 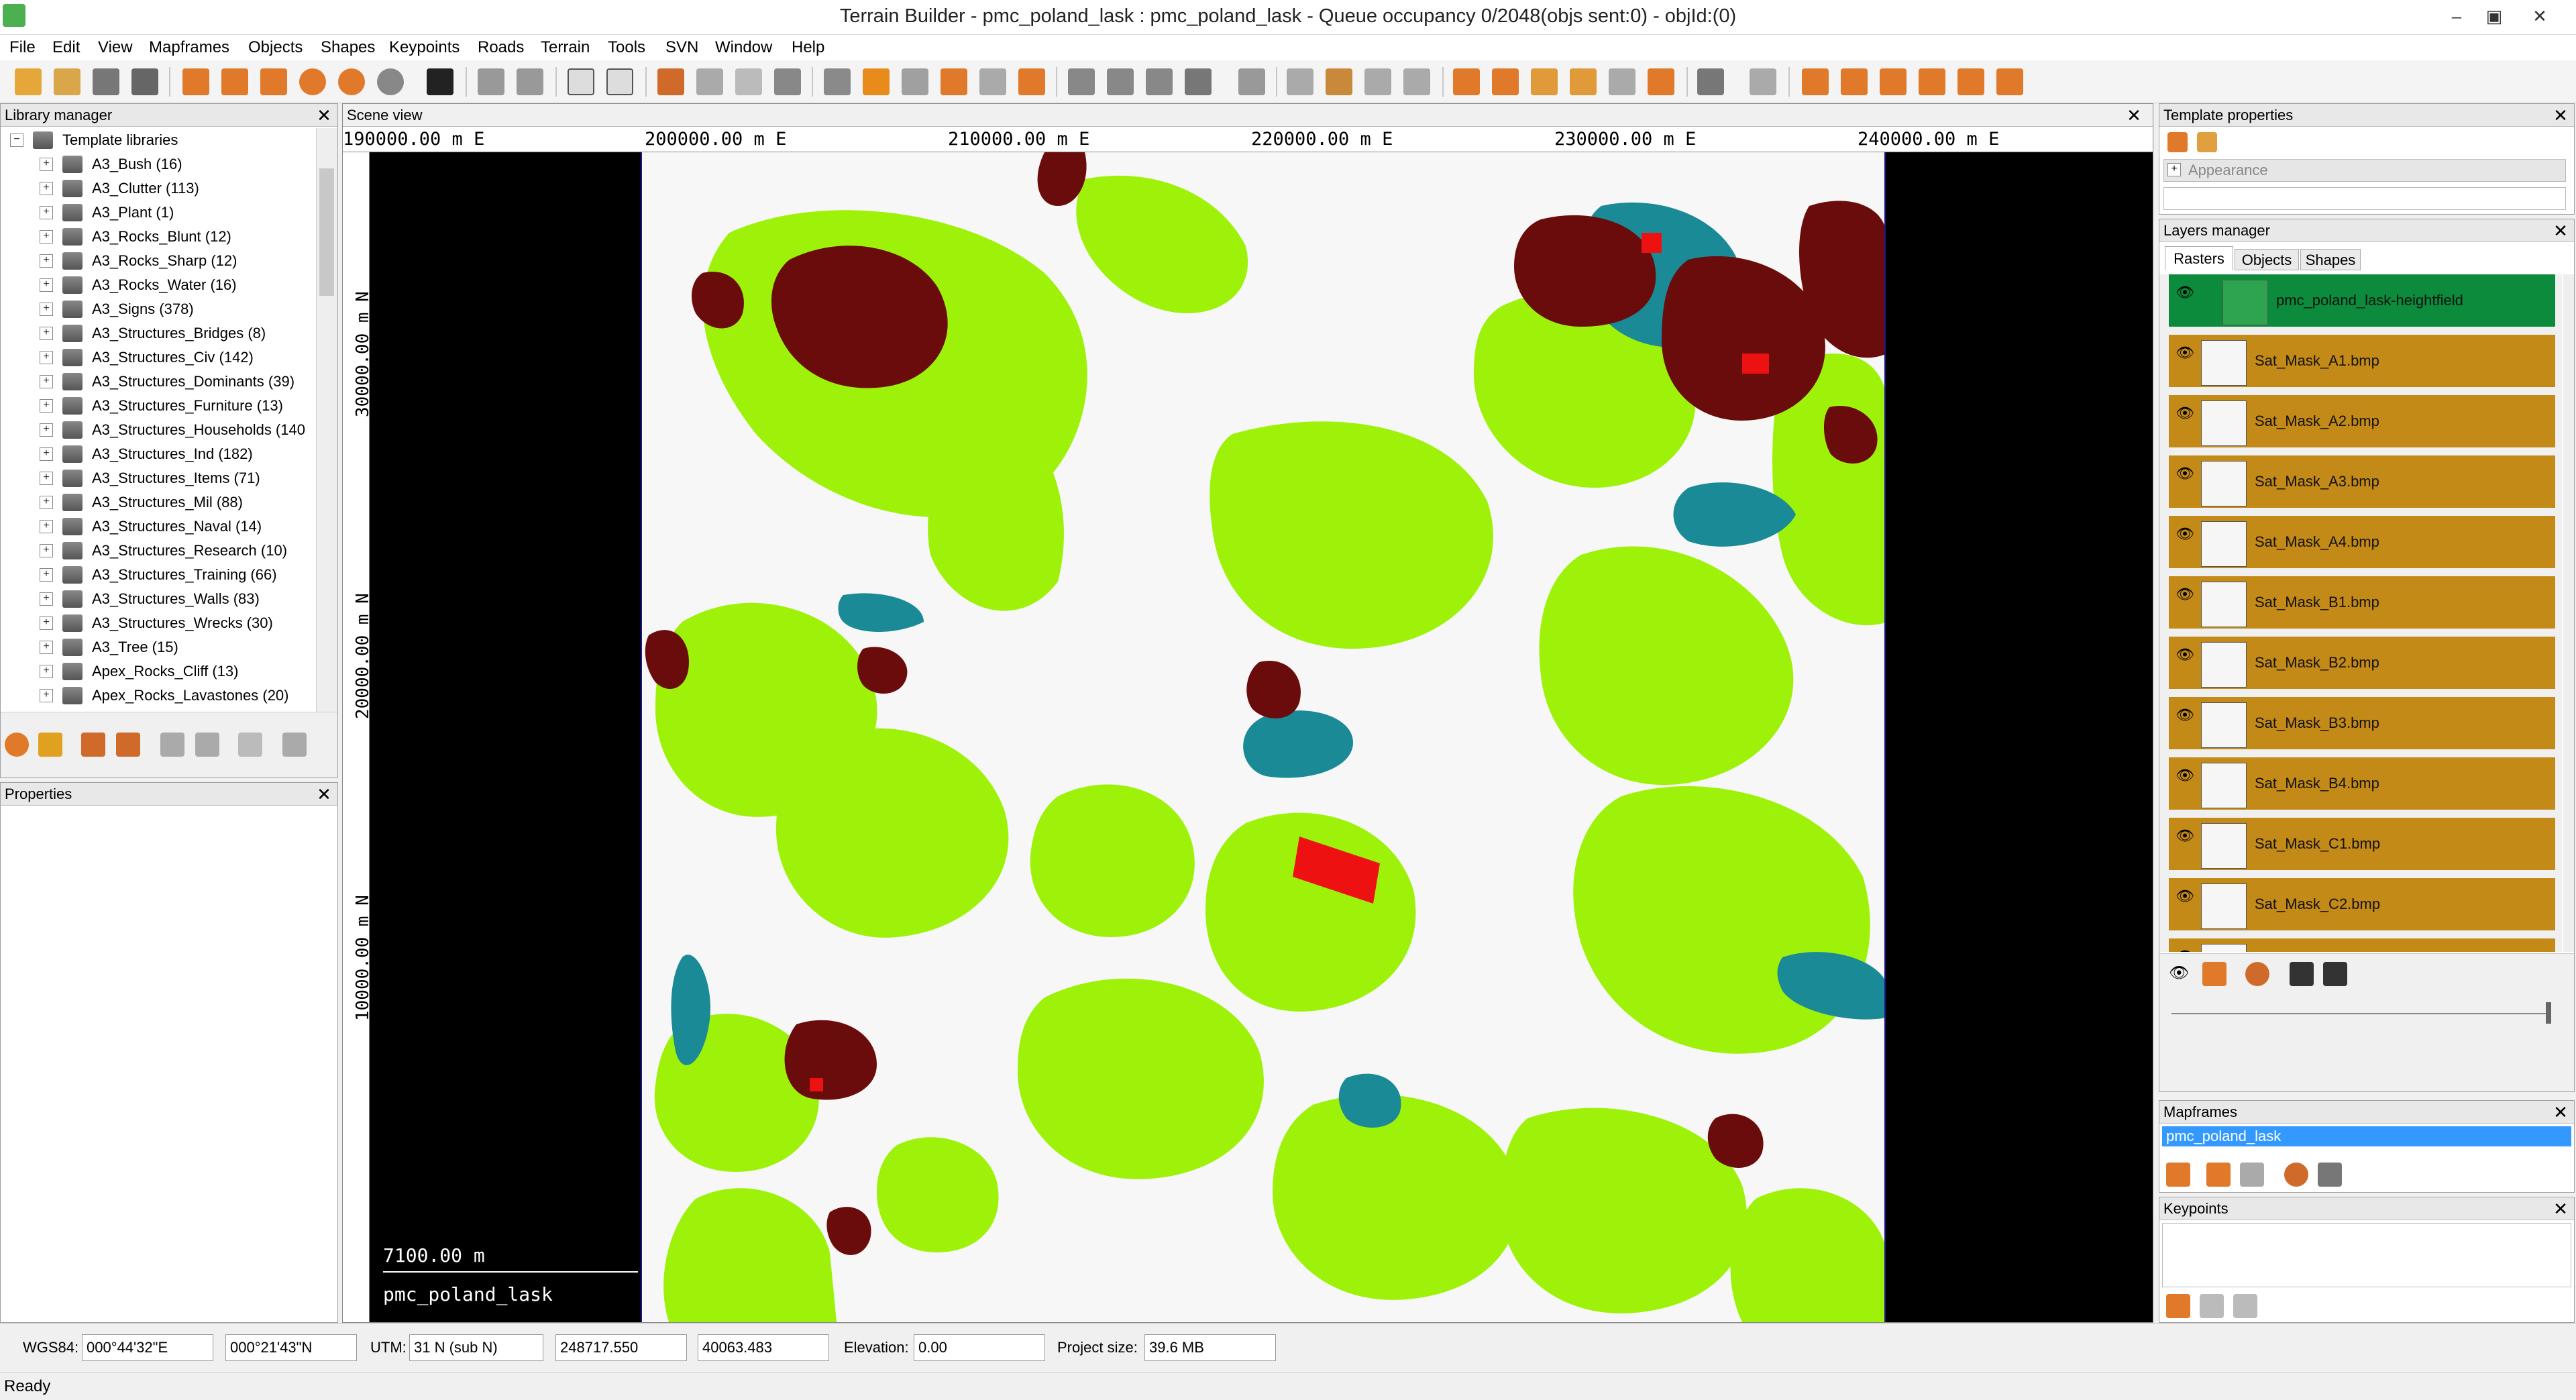 What do you see at coordinates (2362, 544) in the screenshot?
I see `layer-row: 👁 Sat_Mask_A4.bmp` at bounding box center [2362, 544].